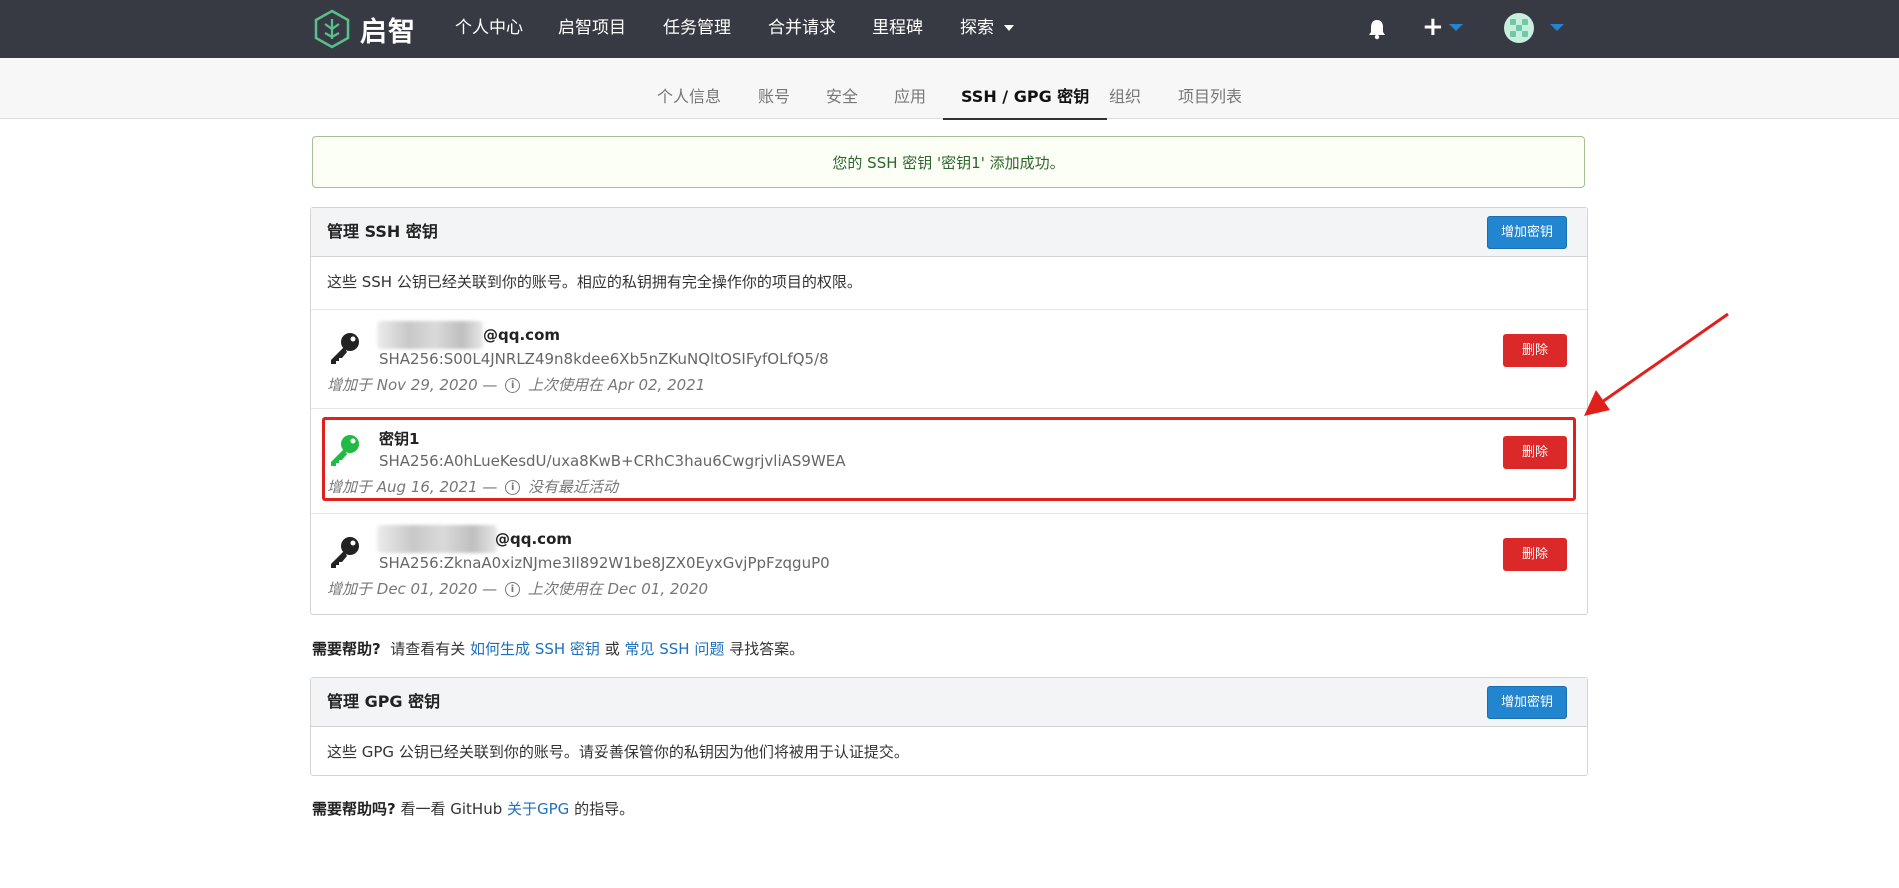 The width and height of the screenshot is (1899, 888). What do you see at coordinates (1377, 29) in the screenshot?
I see `bell-icon` at bounding box center [1377, 29].